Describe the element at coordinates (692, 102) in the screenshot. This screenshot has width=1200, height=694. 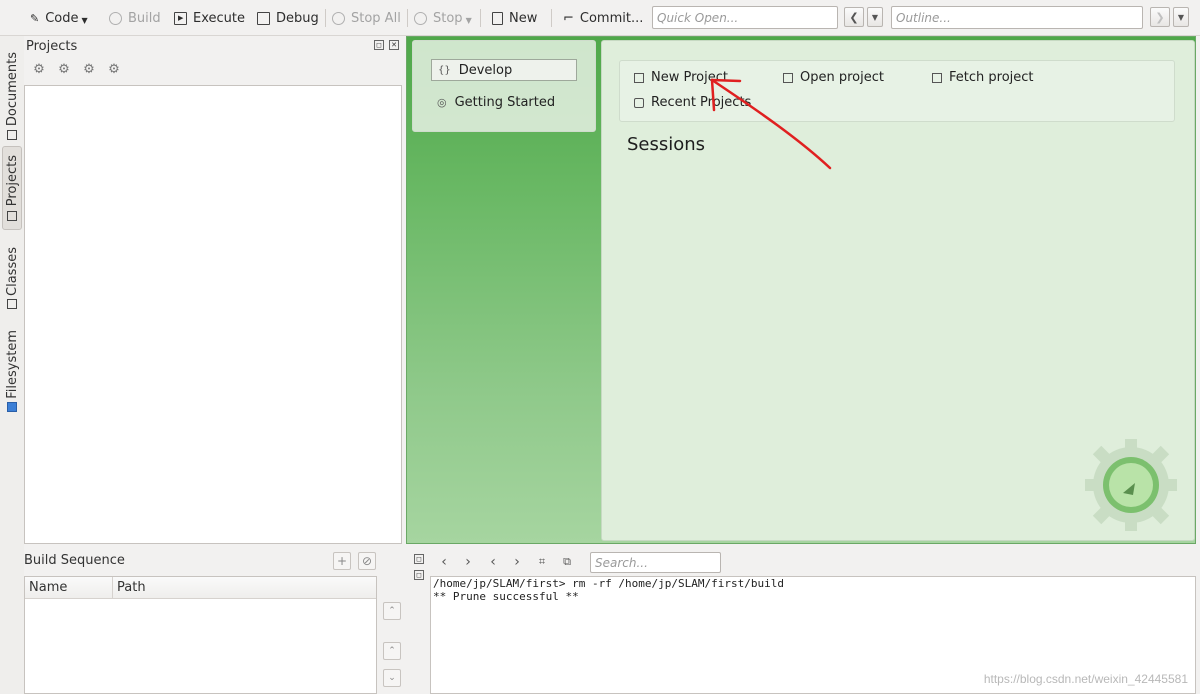
I see `recent-projects-button: Recent Projects` at that location.